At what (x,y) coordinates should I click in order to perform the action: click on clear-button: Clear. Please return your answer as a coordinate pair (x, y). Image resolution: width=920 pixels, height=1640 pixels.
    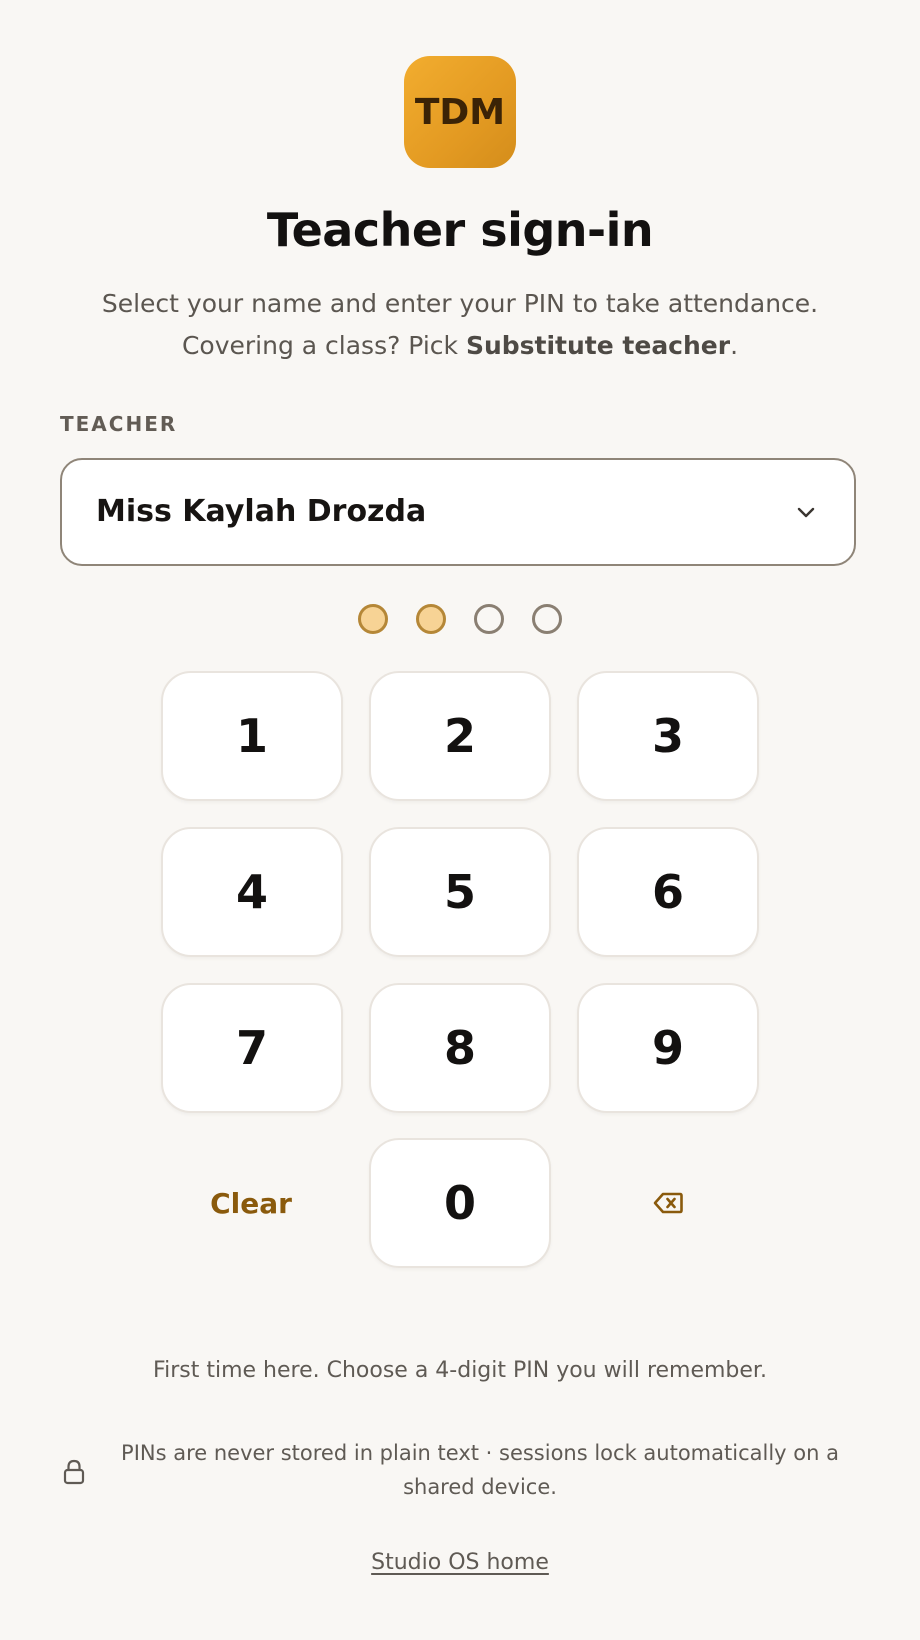
    Looking at the image, I should click on (251, 1203).